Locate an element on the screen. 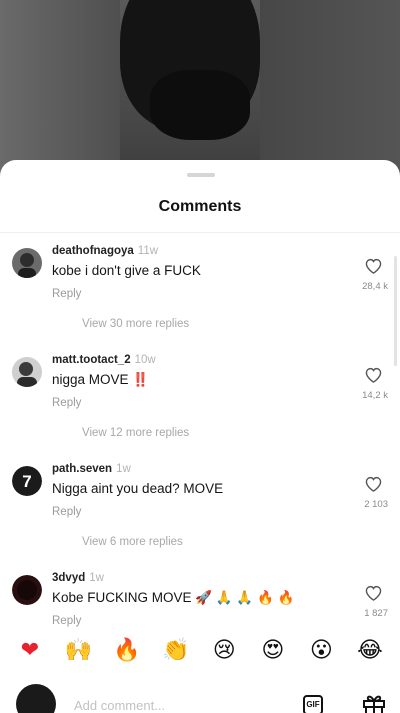 This screenshot has width=400, height=713. laughing-emoji-button: 😂 is located at coordinates (370, 650).